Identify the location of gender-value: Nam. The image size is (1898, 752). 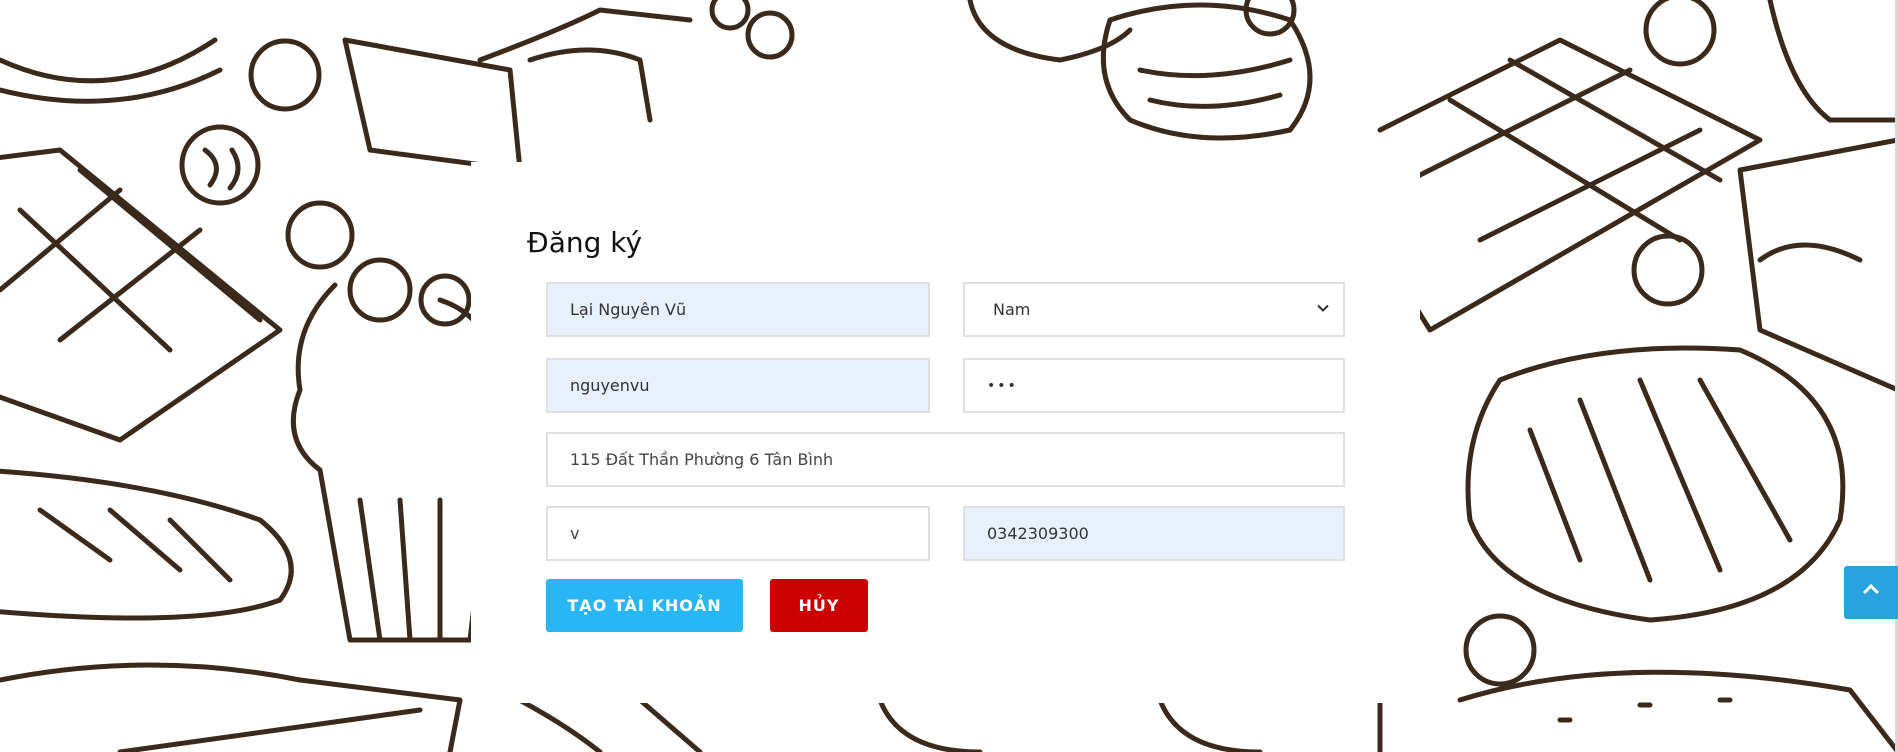
(1012, 309).